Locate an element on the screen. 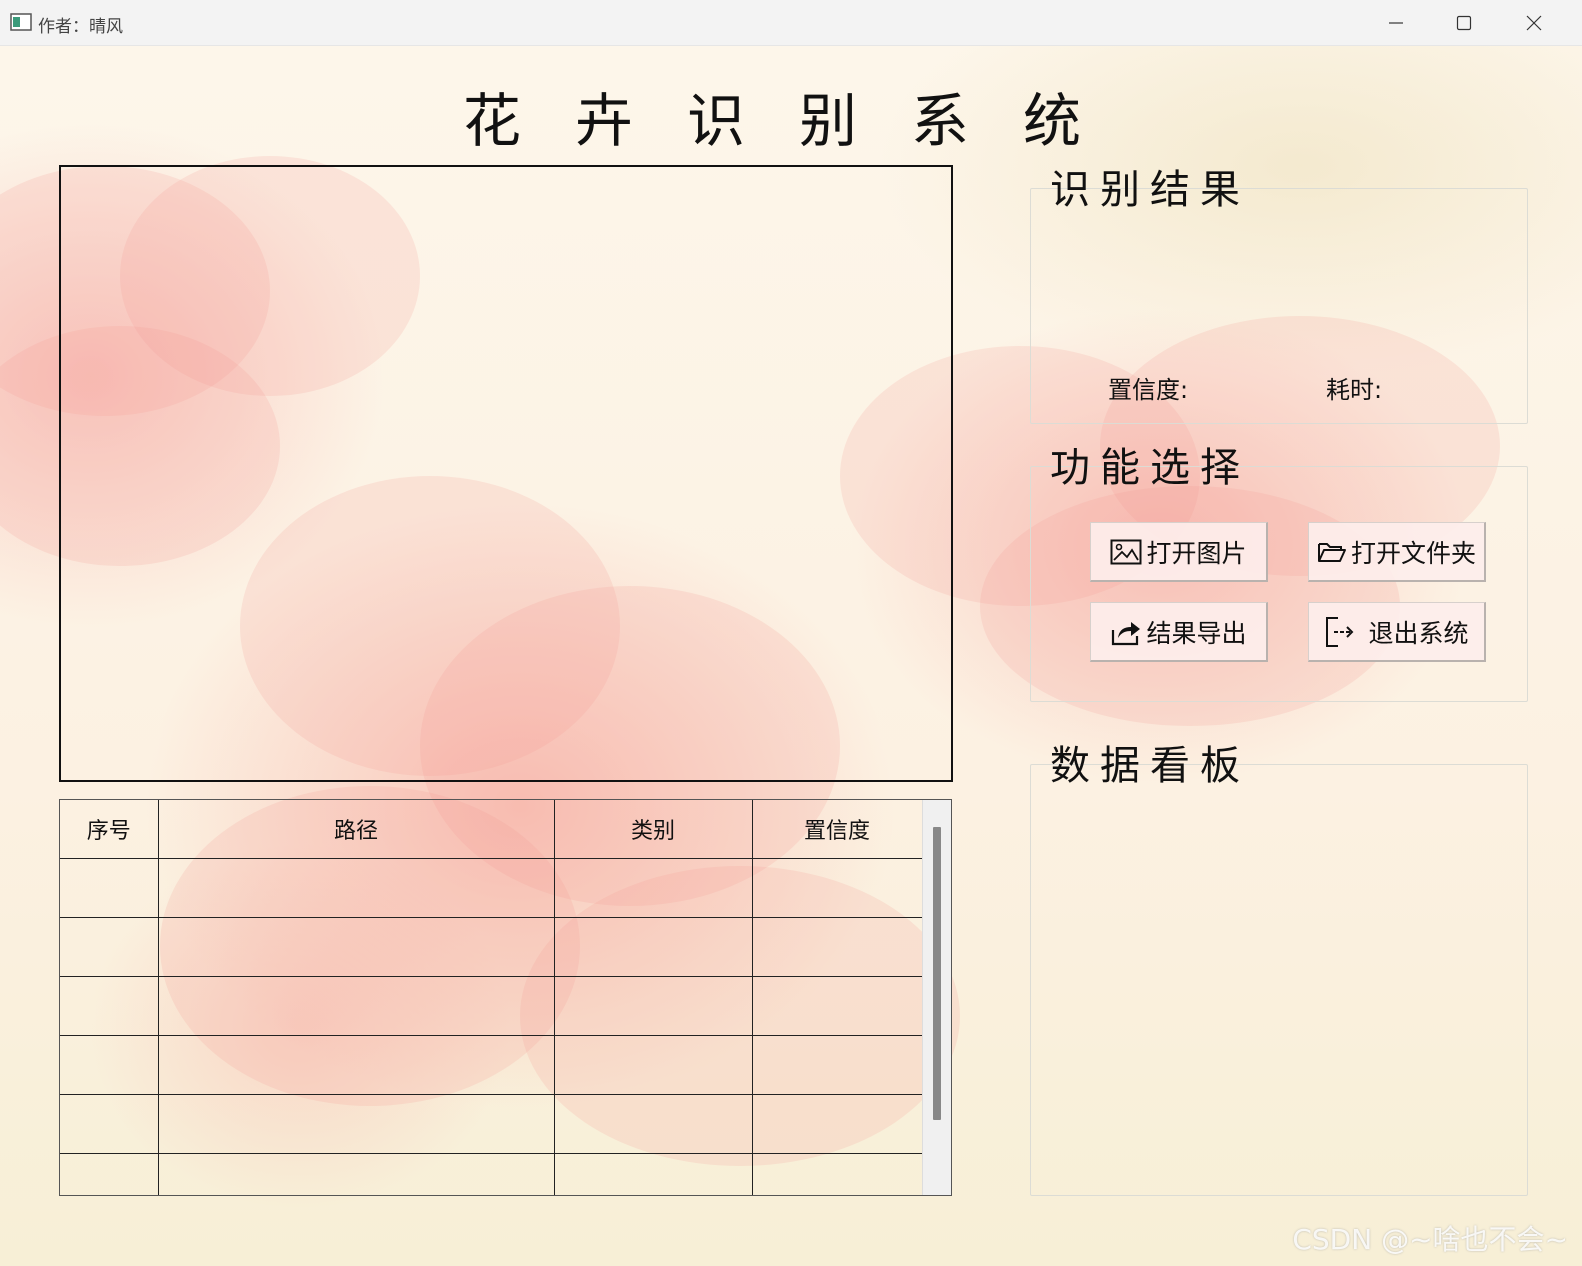 The image size is (1582, 1266). exit-system-button: 退出系统 is located at coordinates (1397, 632).